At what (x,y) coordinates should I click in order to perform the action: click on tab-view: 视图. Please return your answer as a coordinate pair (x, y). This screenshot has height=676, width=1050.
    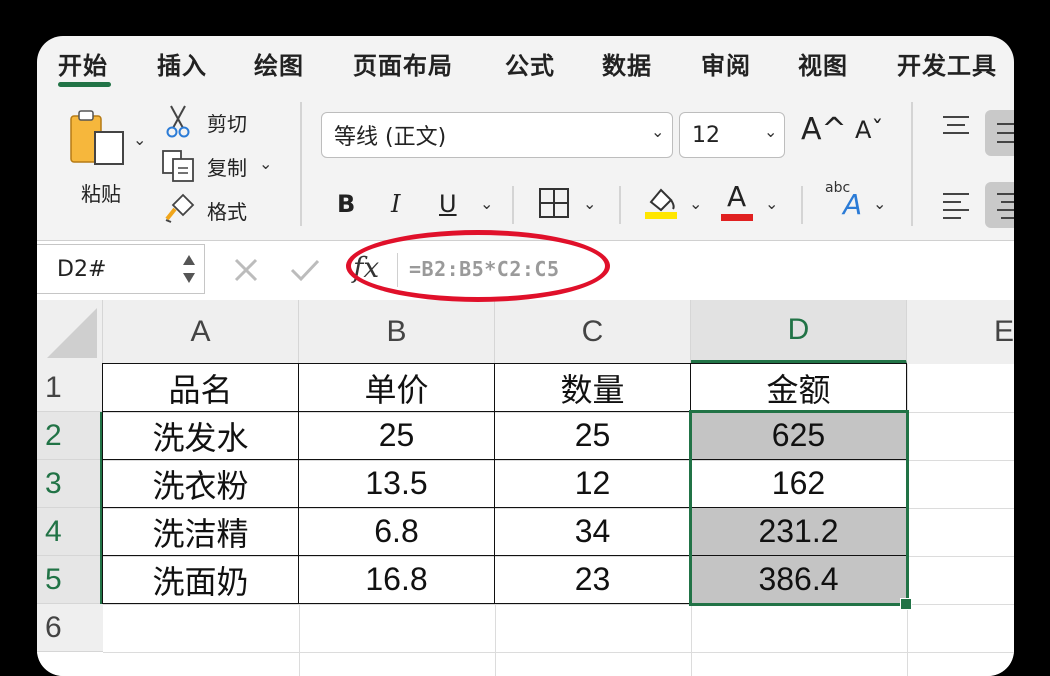
    Looking at the image, I should click on (823, 63).